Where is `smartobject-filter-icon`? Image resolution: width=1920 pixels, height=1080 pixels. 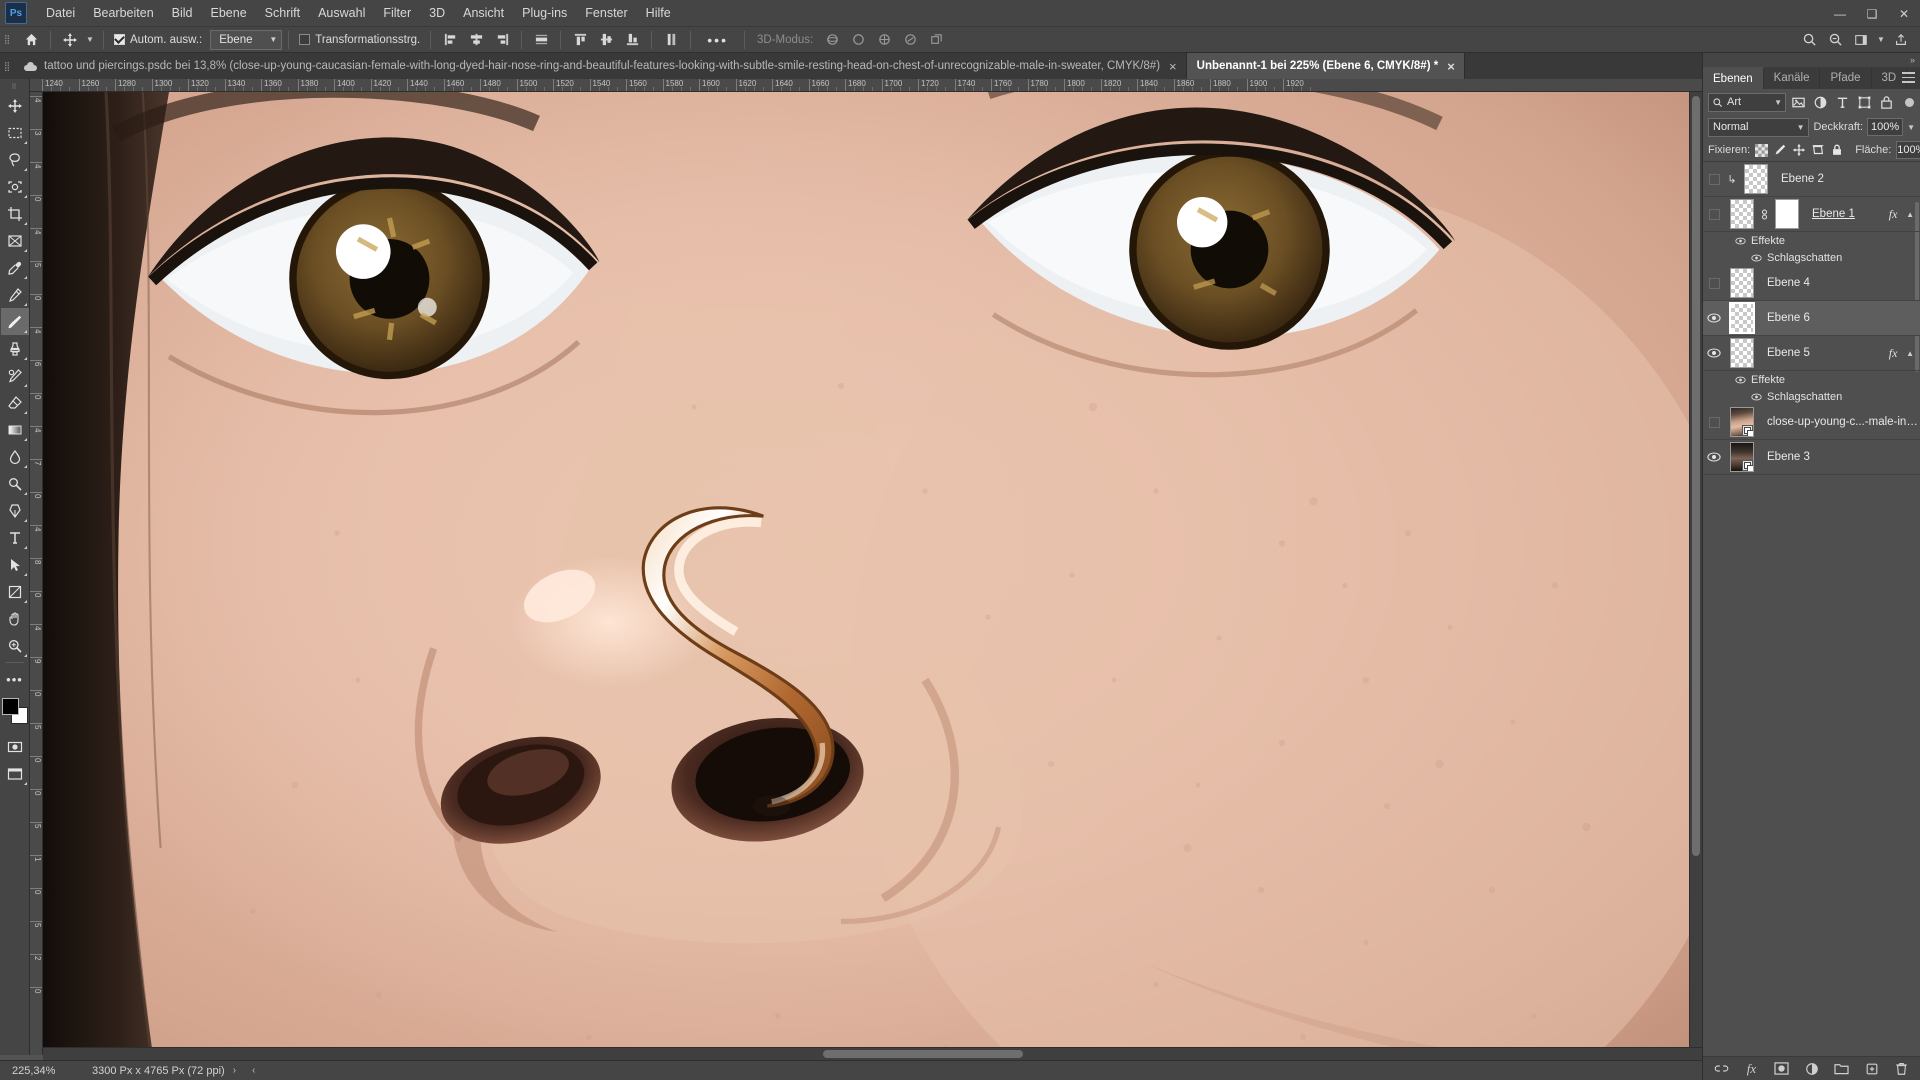 smartobject-filter-icon is located at coordinates (1886, 102).